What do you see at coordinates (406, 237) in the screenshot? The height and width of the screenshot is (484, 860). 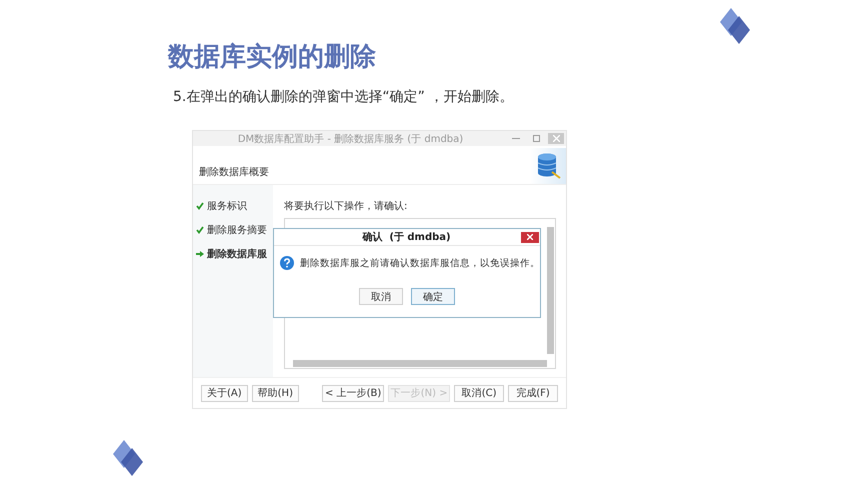 I see `dialog-title: 确认 (于 dmdba)` at bounding box center [406, 237].